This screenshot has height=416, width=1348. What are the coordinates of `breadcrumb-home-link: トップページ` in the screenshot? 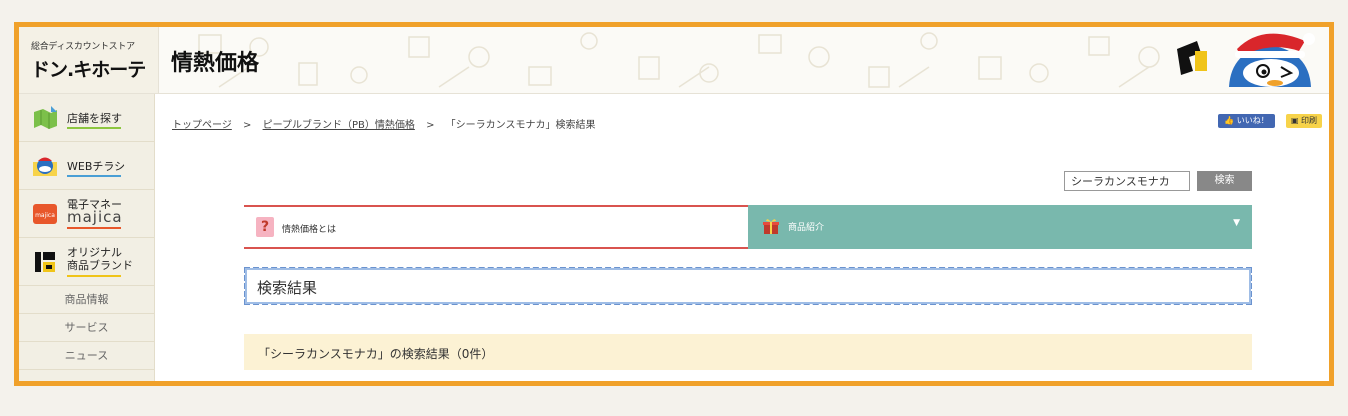 It's located at (202, 125).